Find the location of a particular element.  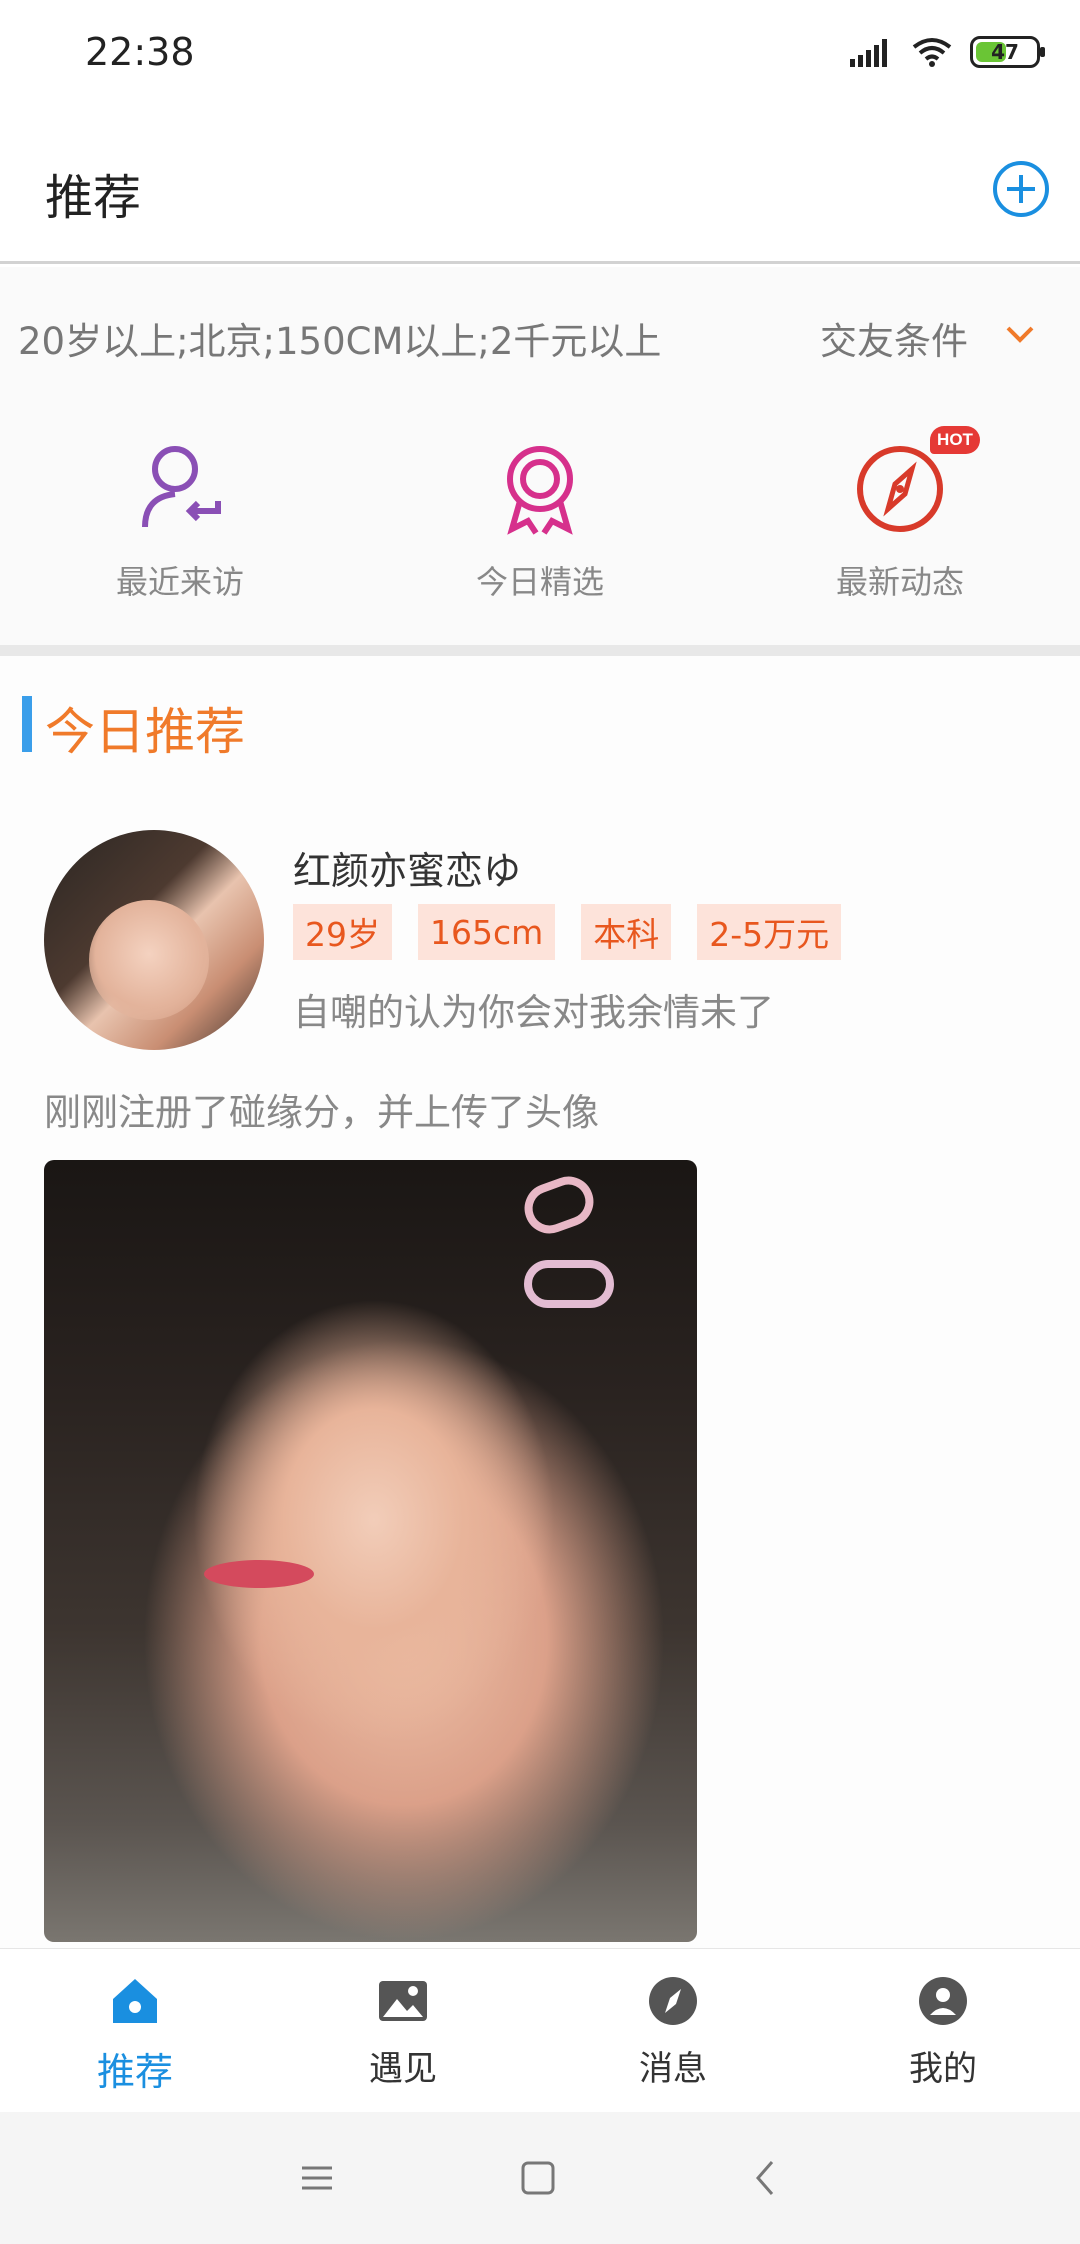

app-header: 推荐 is located at coordinates (540, 187).